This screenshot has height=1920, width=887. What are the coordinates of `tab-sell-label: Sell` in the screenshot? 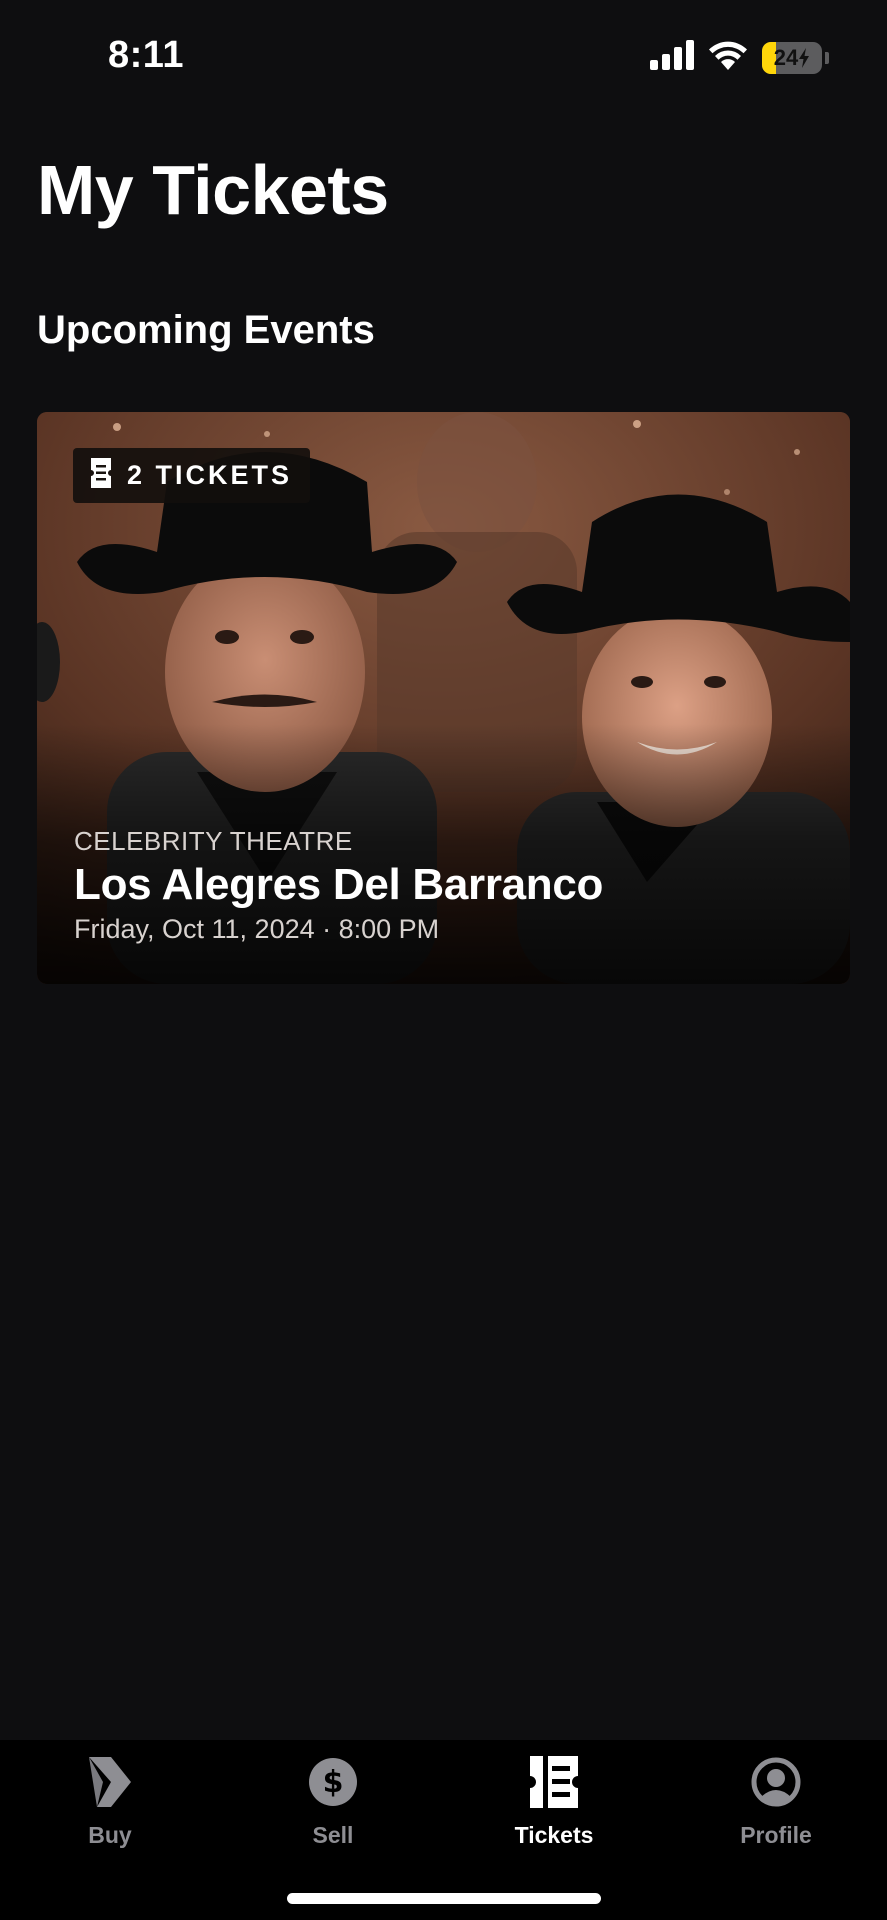 It's located at (333, 1835).